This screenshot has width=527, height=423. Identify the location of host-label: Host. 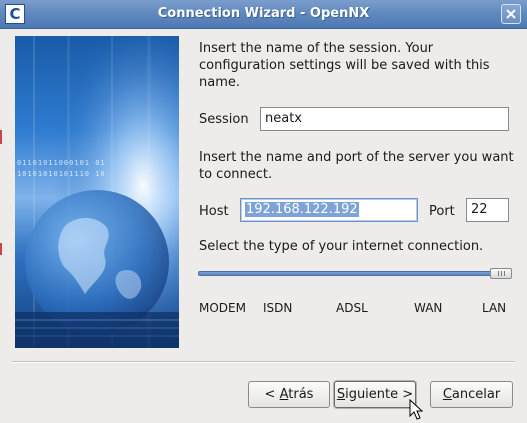
(214, 211).